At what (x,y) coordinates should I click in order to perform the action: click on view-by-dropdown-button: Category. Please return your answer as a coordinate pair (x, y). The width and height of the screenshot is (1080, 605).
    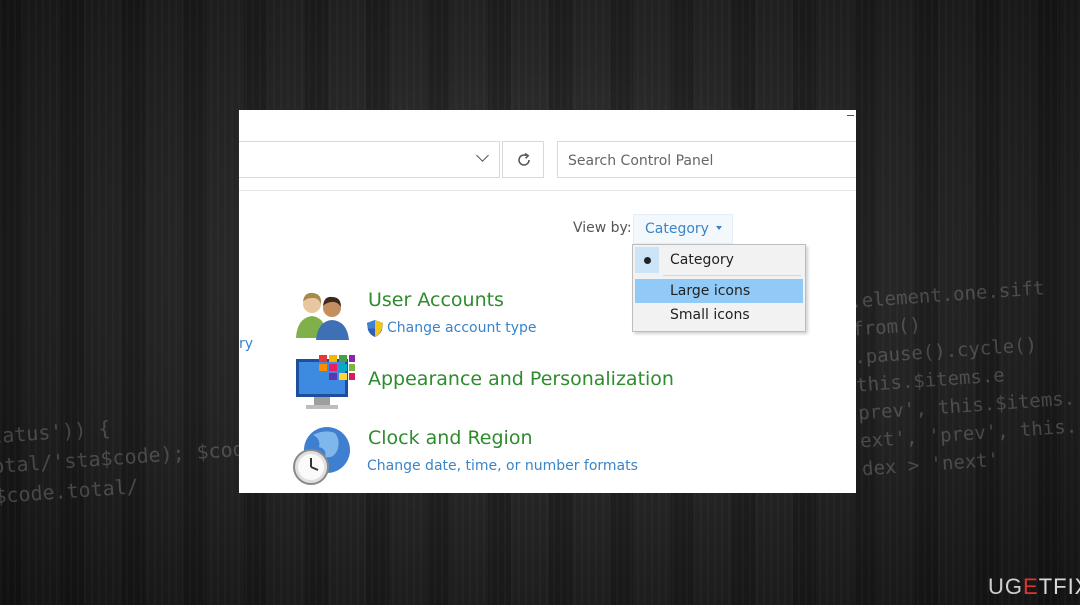
    Looking at the image, I should click on (683, 229).